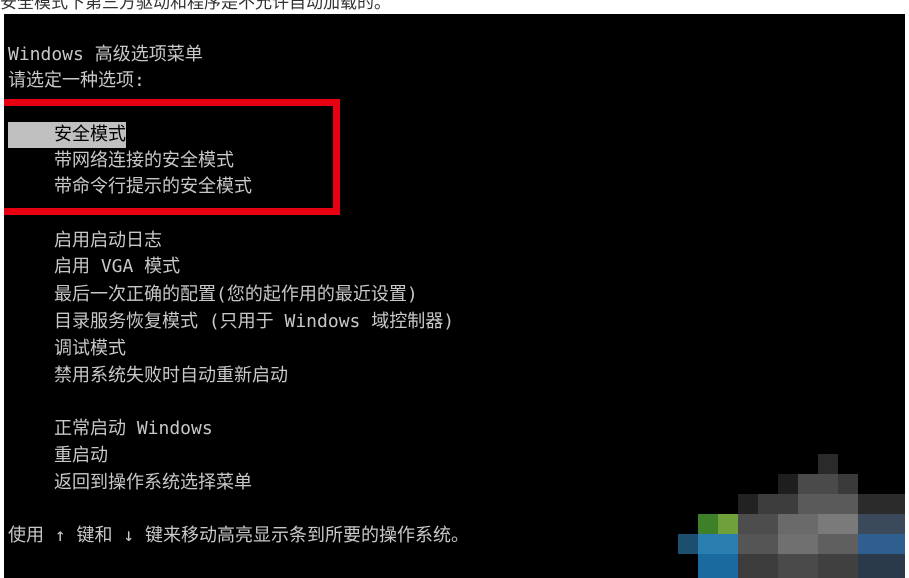  Describe the element at coordinates (117, 267) in the screenshot. I see `menu-item-vga-mode: 启用 VGA 模式` at that location.